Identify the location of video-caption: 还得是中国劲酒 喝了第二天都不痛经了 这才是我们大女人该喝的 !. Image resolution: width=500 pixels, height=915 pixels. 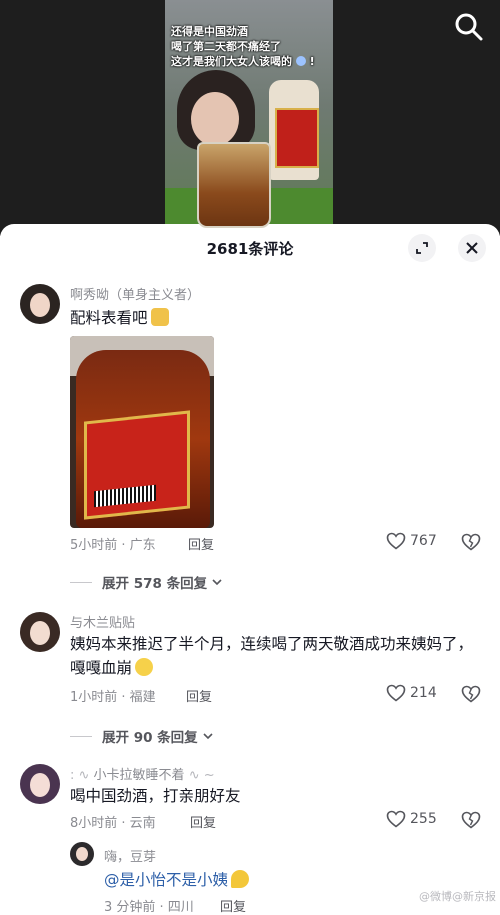
(243, 46).